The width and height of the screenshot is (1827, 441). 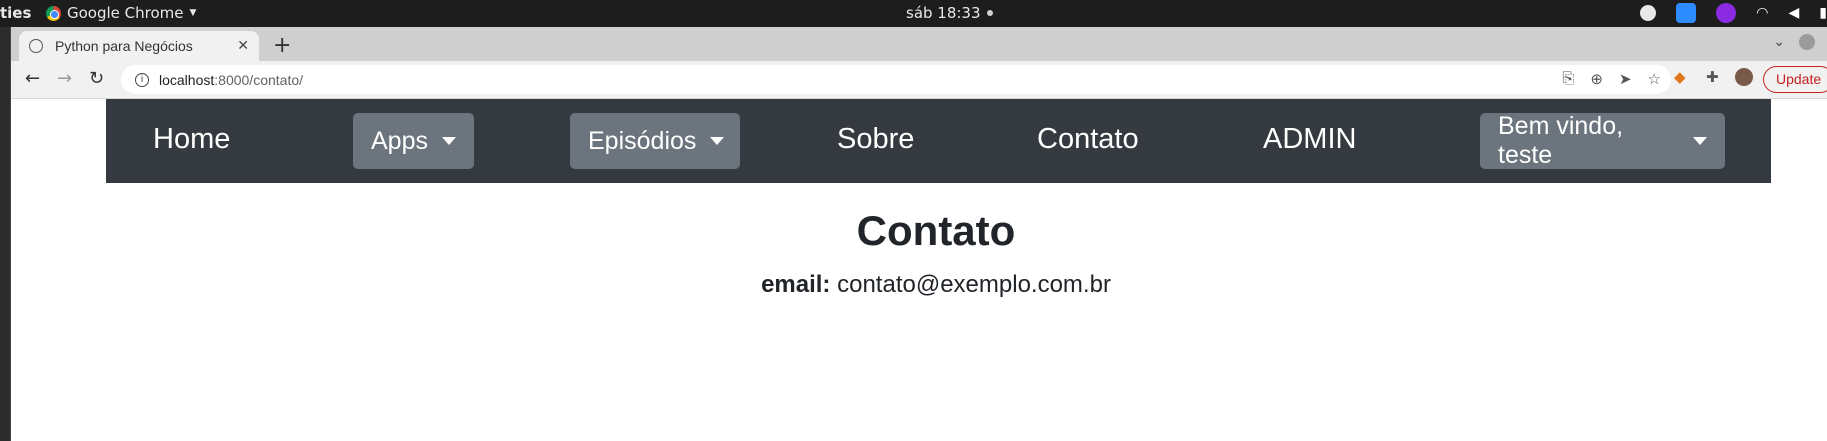 What do you see at coordinates (943, 13) in the screenshot?
I see `clock-label: sáb 18:33` at bounding box center [943, 13].